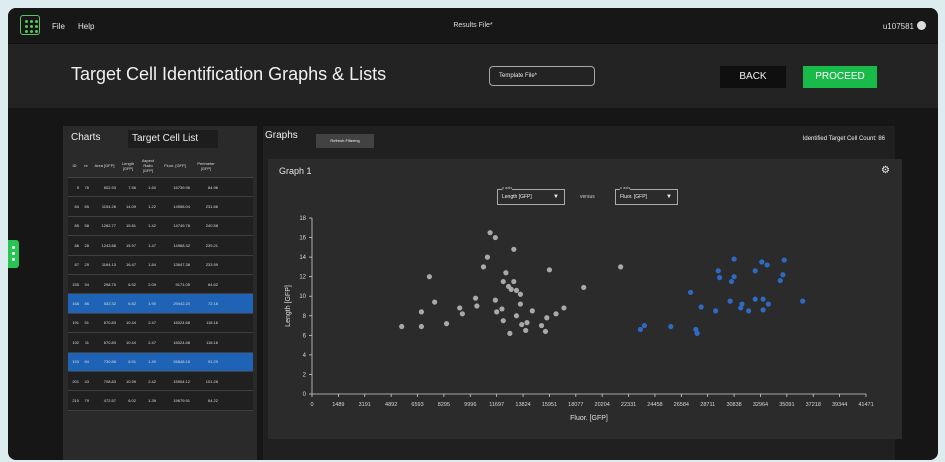 This screenshot has height=462, width=945. Describe the element at coordinates (886, 171) in the screenshot. I see `gear-icon: ⚙` at that location.